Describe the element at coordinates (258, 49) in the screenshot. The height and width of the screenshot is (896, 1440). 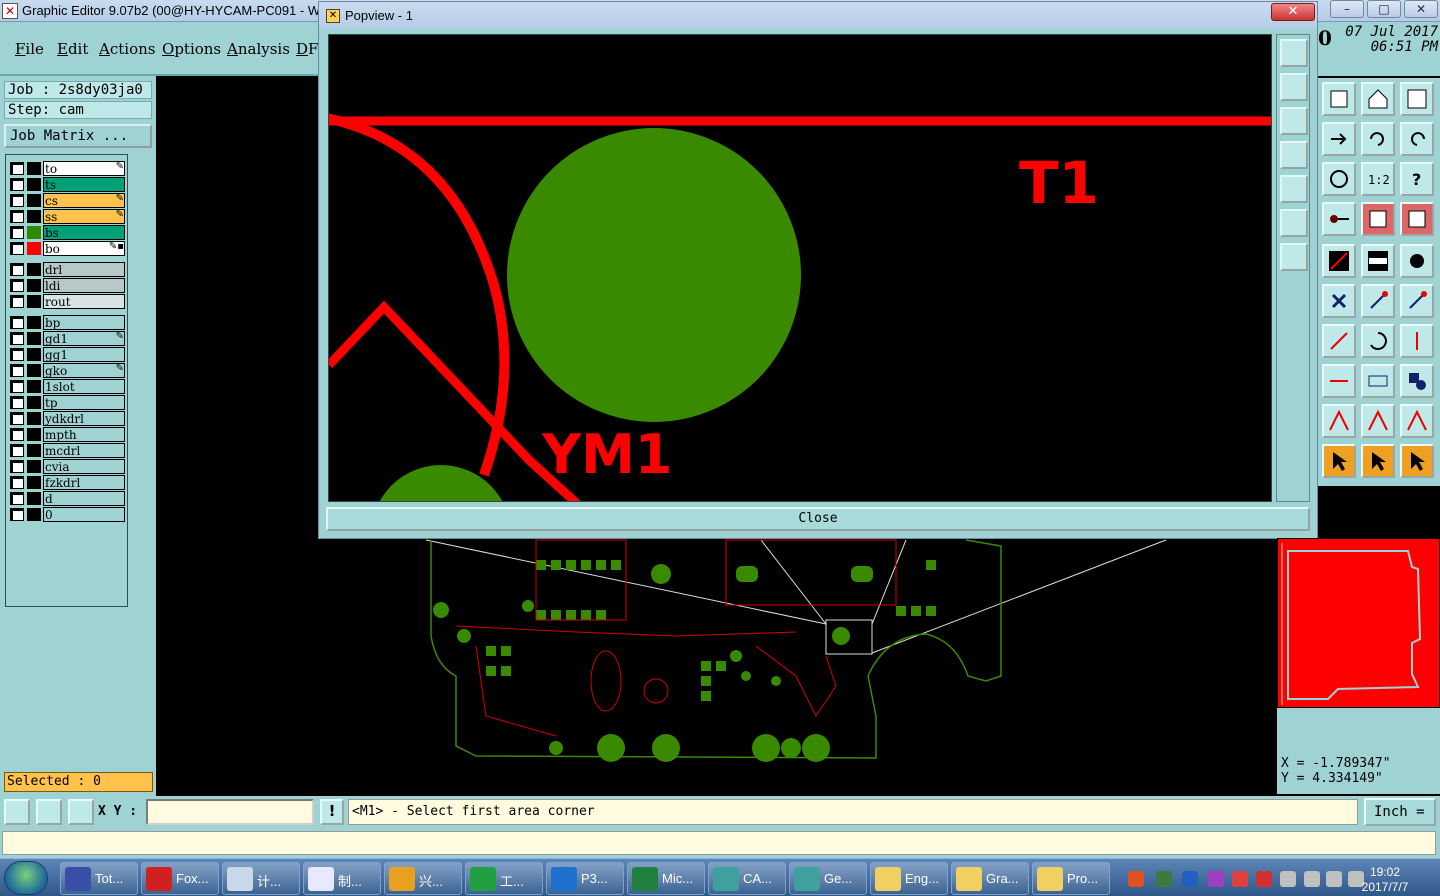
I see `menu-analysis: Analysis` at that location.